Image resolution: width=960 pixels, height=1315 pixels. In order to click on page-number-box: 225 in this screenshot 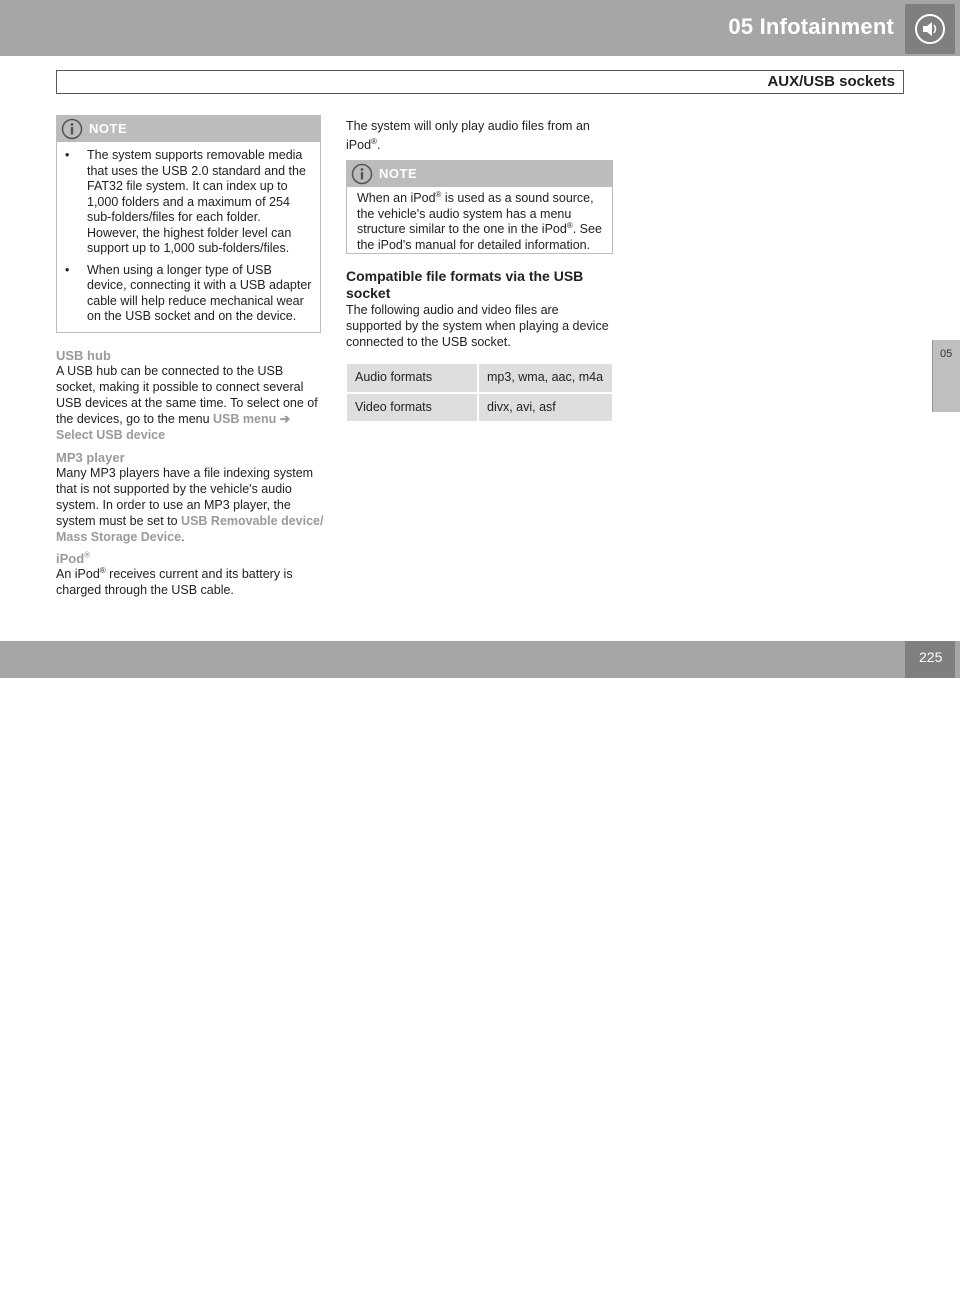, I will do `click(930, 659)`.